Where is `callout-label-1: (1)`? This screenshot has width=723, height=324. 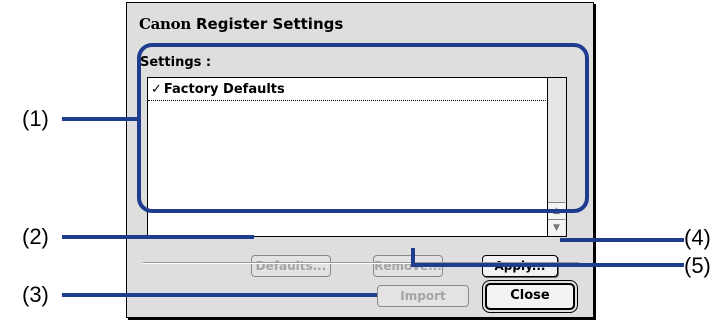 callout-label-1: (1) is located at coordinates (35, 118).